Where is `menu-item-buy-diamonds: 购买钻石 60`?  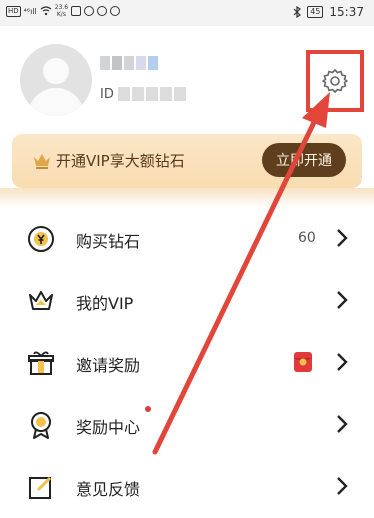
menu-item-buy-diamonds: 购买钻石 60 is located at coordinates (187, 239).